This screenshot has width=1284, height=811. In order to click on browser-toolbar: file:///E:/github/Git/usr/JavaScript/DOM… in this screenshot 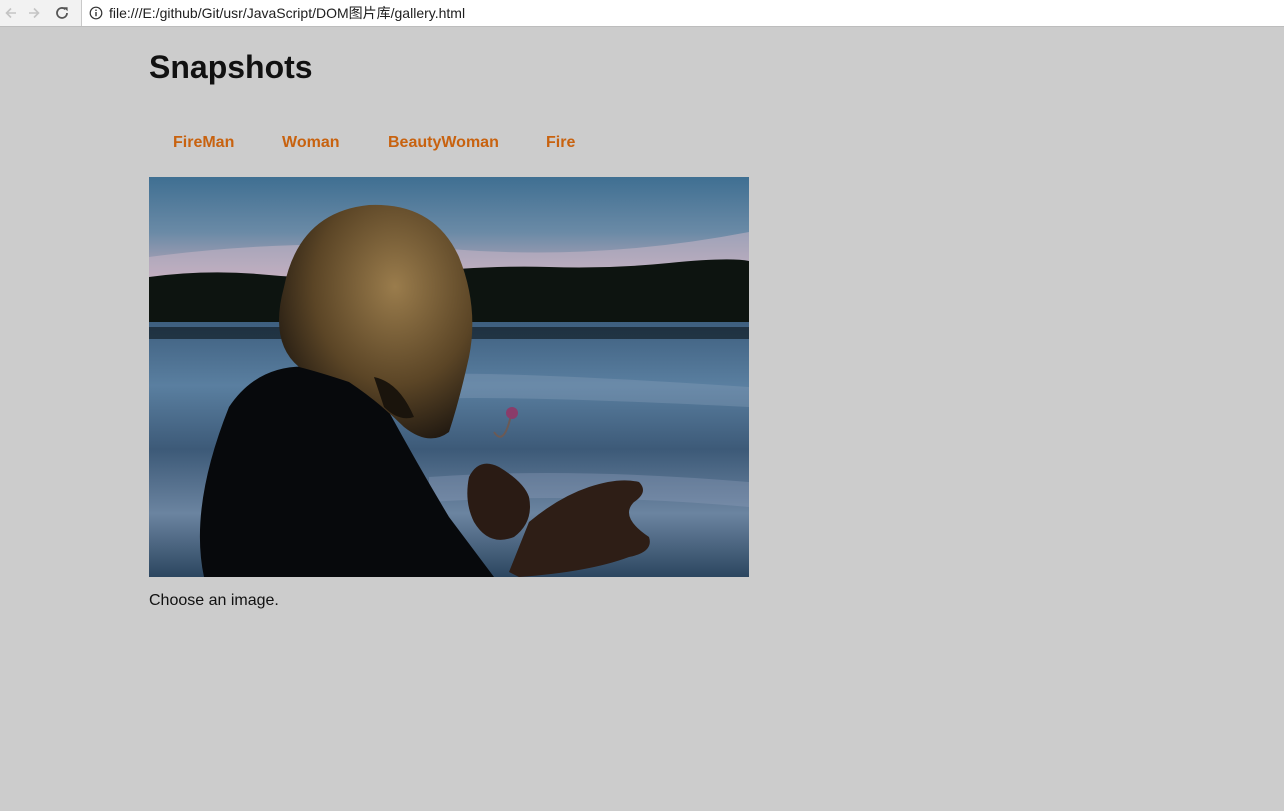, I will do `click(642, 13)`.